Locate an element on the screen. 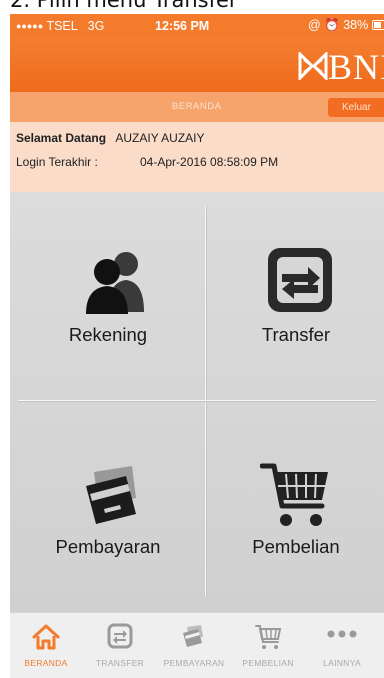  menu-tile-transfer: Transfer is located at coordinates (295, 306).